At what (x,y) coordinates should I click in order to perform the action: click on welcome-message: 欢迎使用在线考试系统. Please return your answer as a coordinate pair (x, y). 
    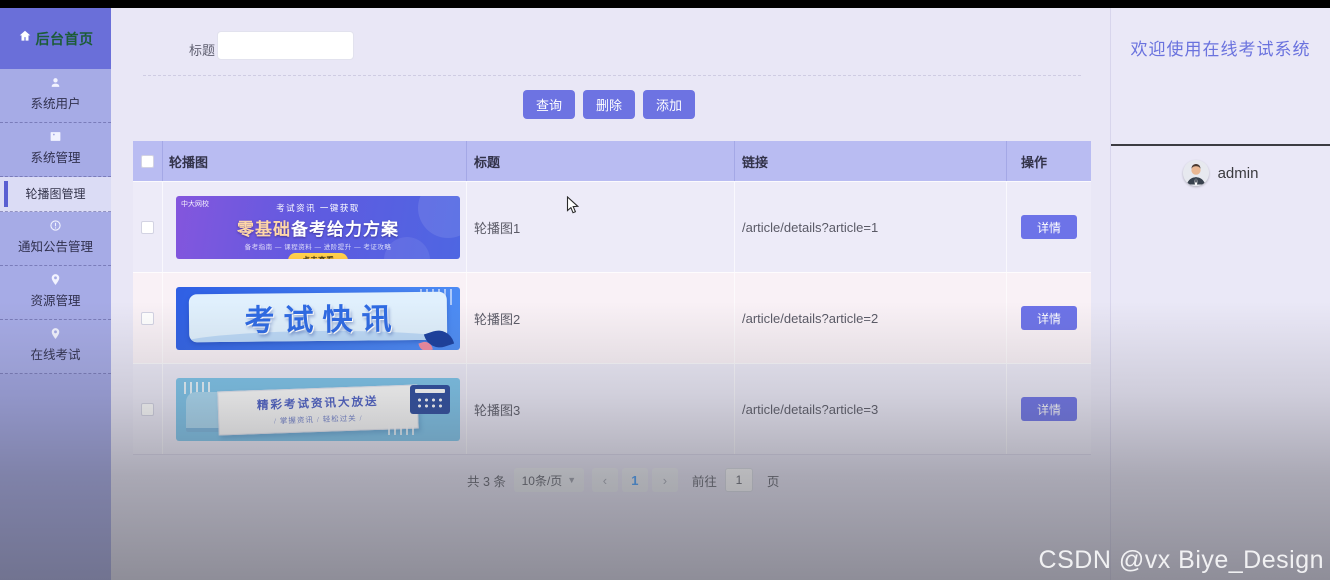
    Looking at the image, I should click on (1220, 49).